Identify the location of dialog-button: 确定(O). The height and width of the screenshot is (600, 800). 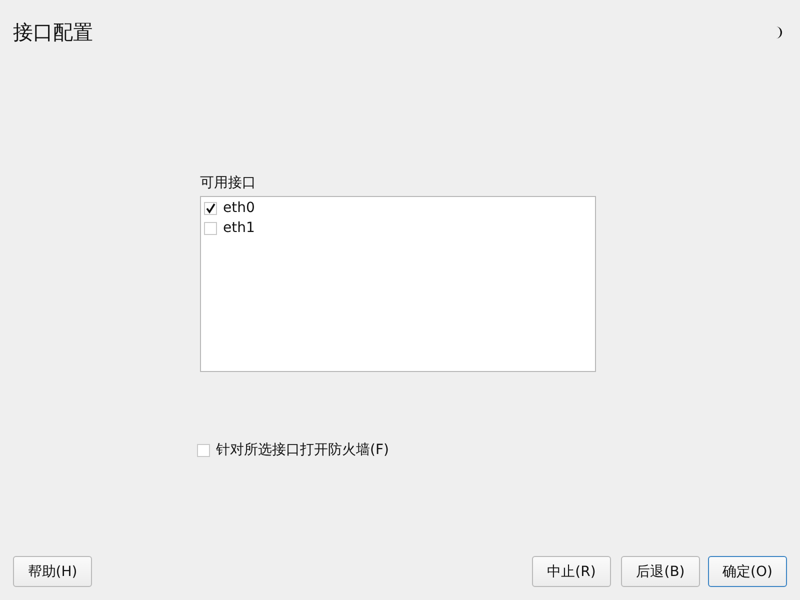
(747, 571).